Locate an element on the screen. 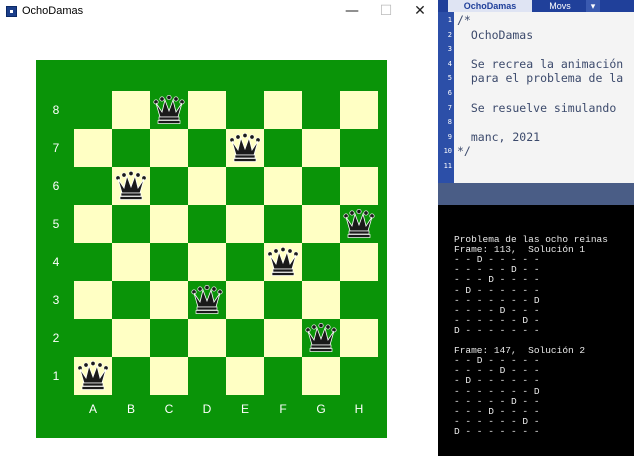  line-number-gutter: 1 2 3 4 5 6 7 8 9 10 11 is located at coordinates (446, 97).